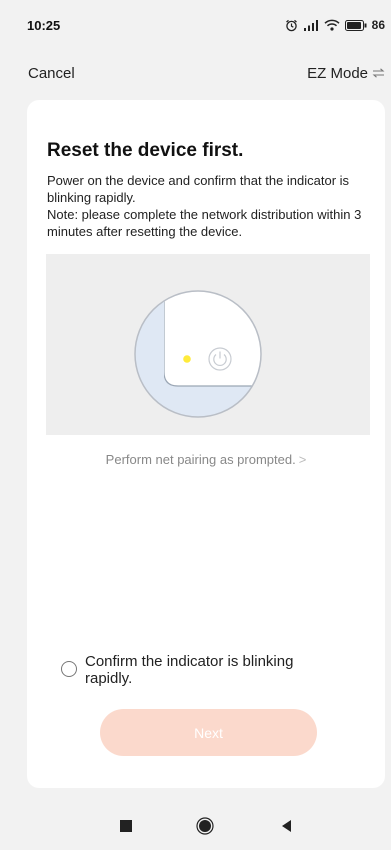 This screenshot has height=850, width=391. What do you see at coordinates (286, 826) in the screenshot?
I see `back-icon` at bounding box center [286, 826].